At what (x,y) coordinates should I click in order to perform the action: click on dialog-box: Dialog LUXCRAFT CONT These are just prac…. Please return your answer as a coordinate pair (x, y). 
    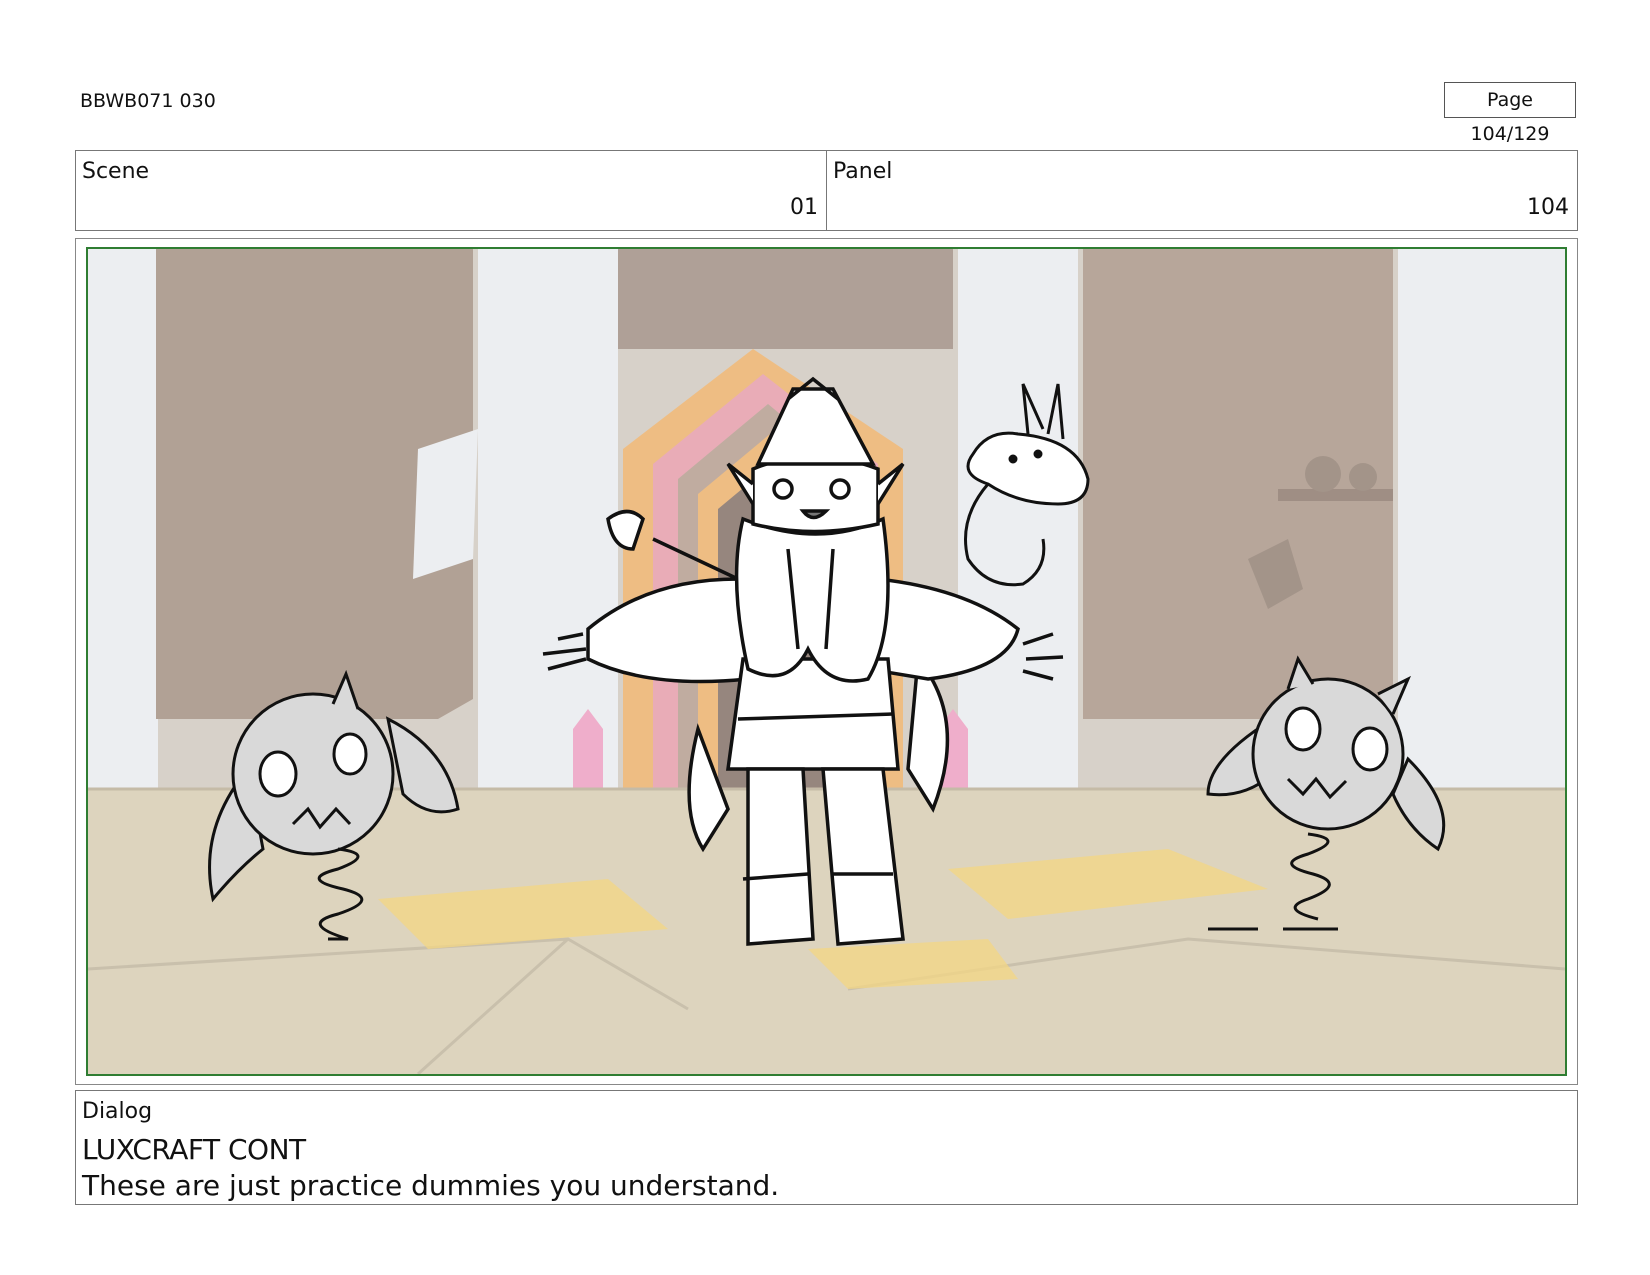
    Looking at the image, I should click on (826, 1147).